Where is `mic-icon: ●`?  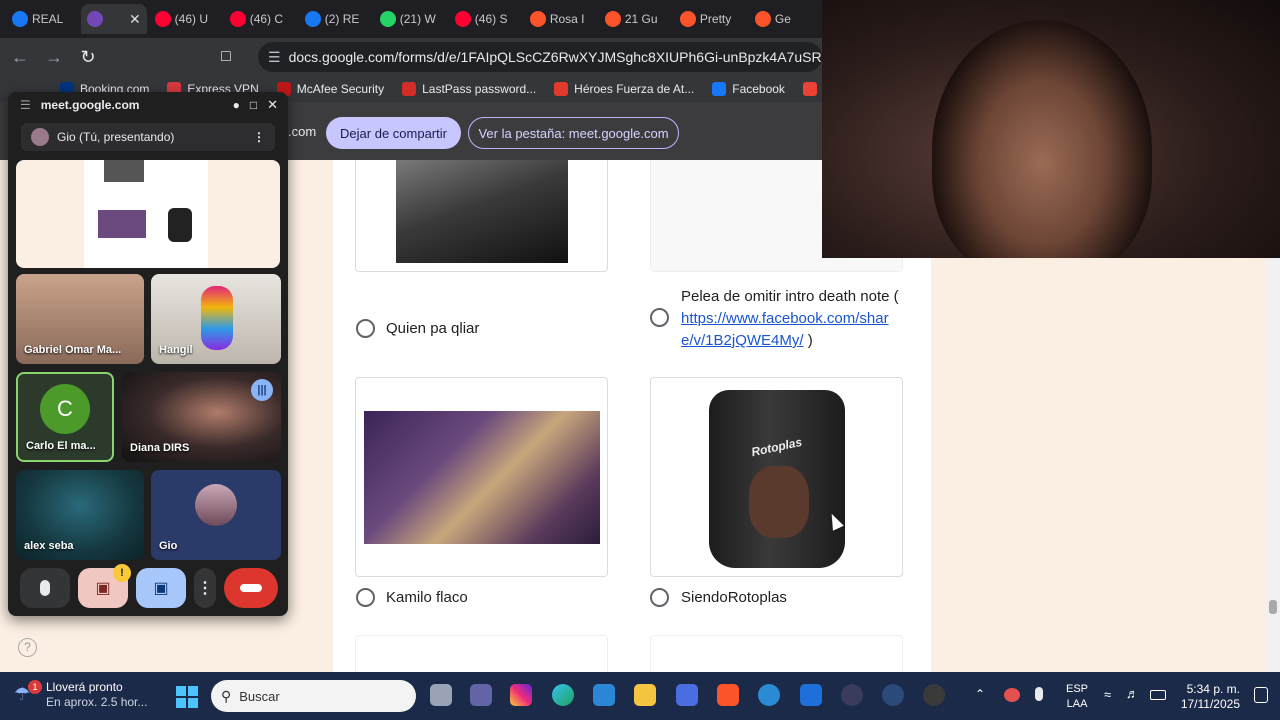 mic-icon: ● is located at coordinates (236, 105).